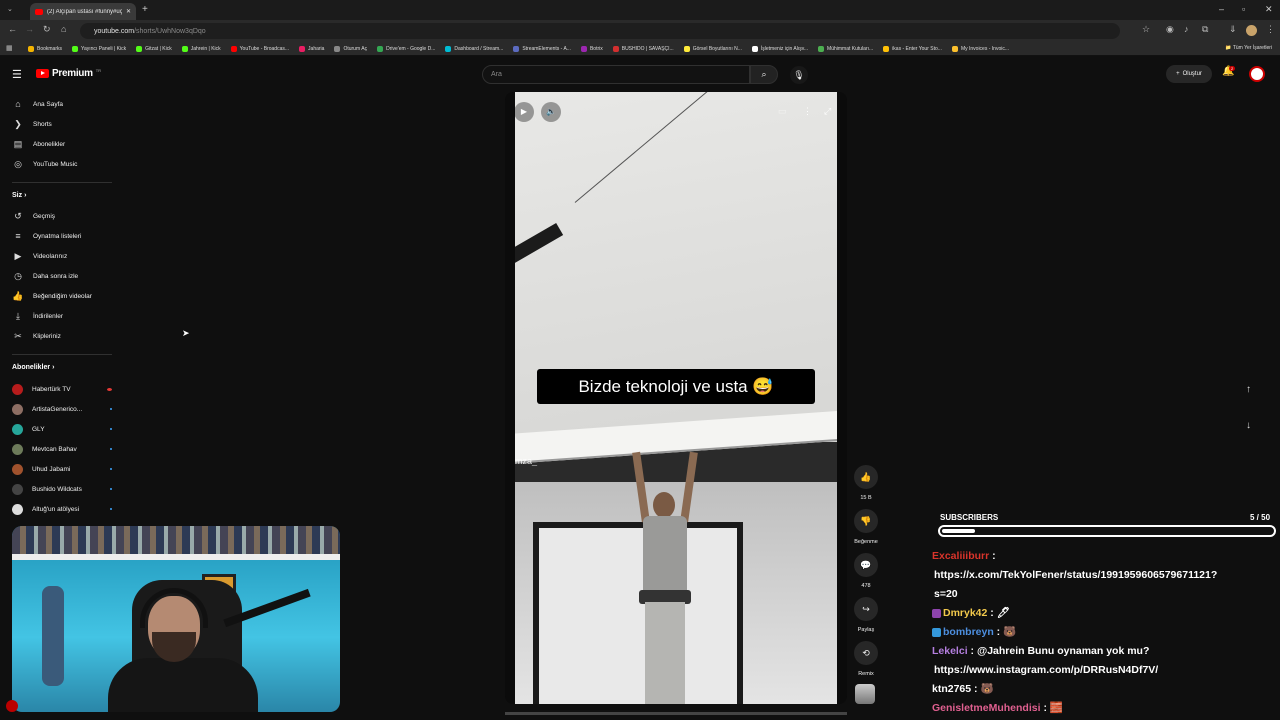 Image resolution: width=1280 pixels, height=720 pixels. Describe the element at coordinates (950, 651) in the screenshot. I see `chat-username: Lekelci` at that location.